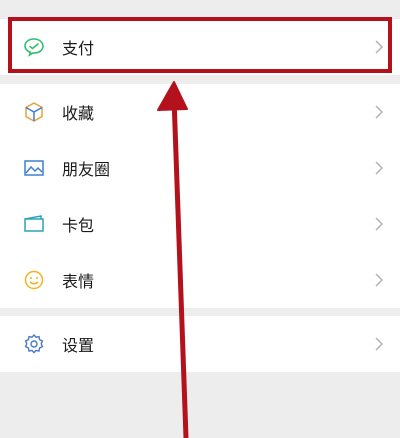  I want to click on annotation-arrow, so click(173, 259).